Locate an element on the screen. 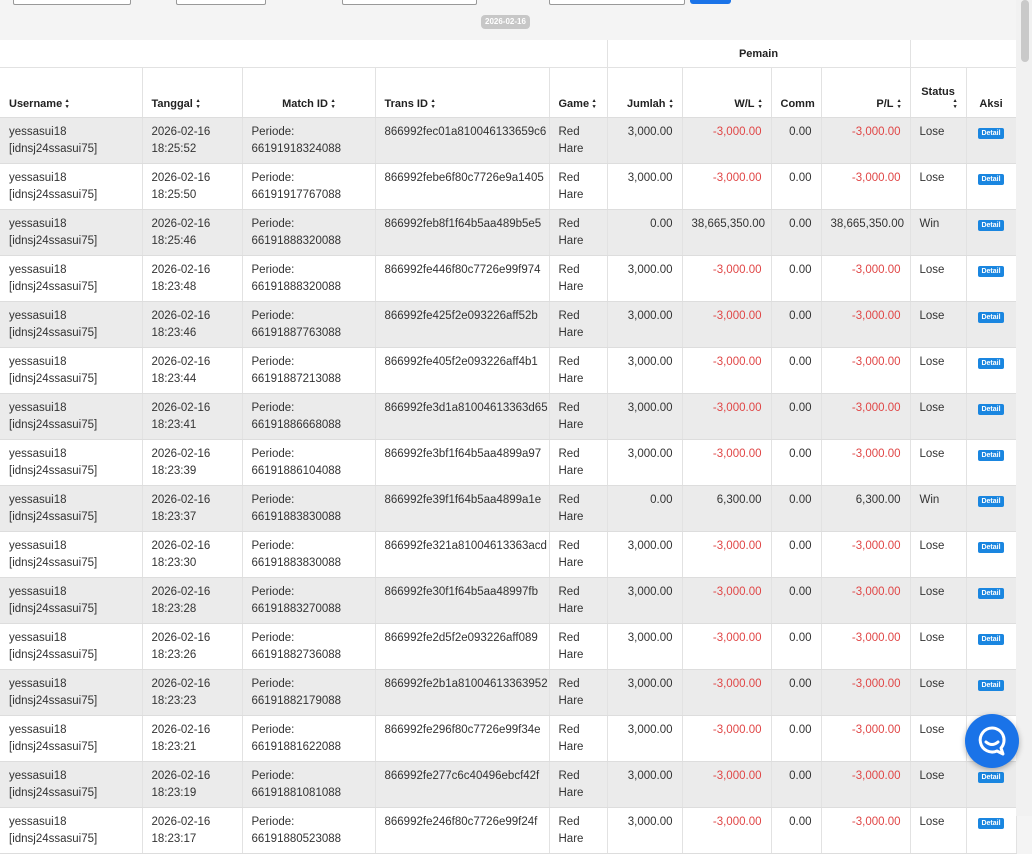  col-header-username: Username ▲▼ is located at coordinates (71, 92).